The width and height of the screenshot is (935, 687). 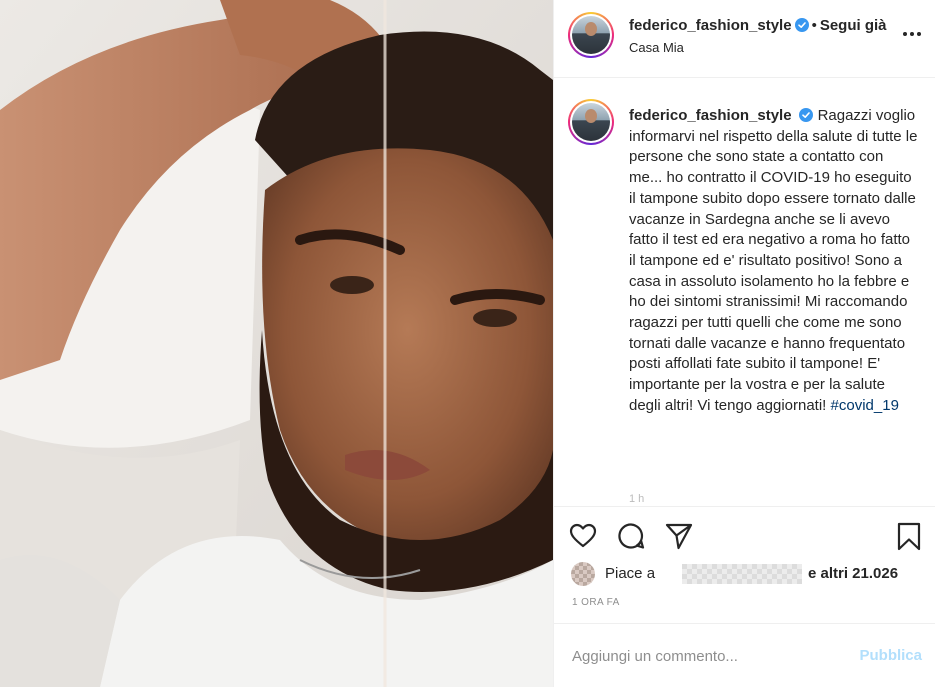 I want to click on share-icon, so click(x=679, y=536).